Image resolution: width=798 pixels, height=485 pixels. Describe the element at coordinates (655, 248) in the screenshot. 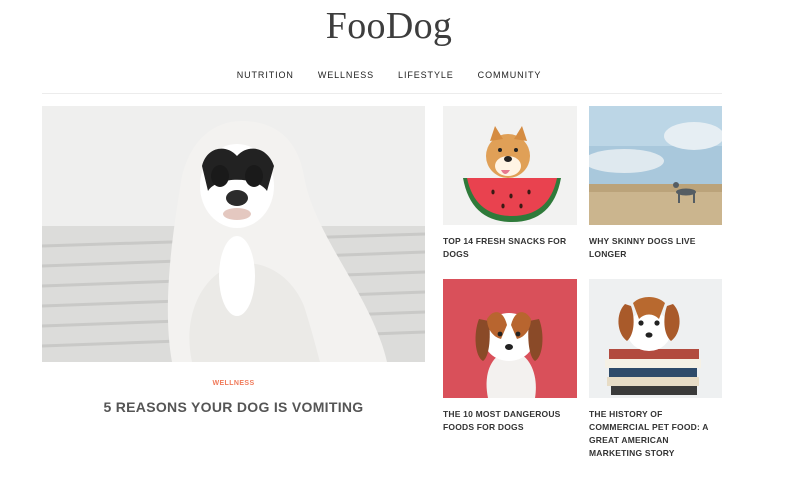

I see `article-title-skinny-dogs: WHY SKINNY DOGS LIVE LONGER` at that location.